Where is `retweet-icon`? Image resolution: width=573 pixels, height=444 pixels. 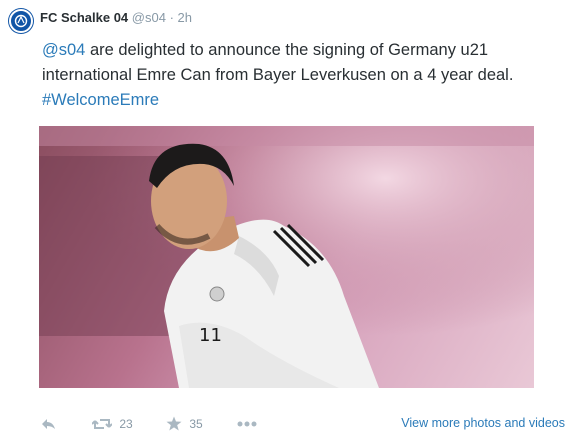
retweet-icon is located at coordinates (102, 423).